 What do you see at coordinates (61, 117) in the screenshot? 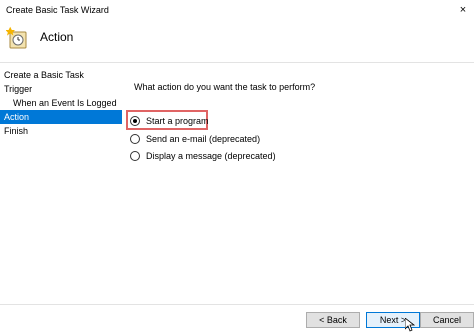
I see `step-action: Action` at bounding box center [61, 117].